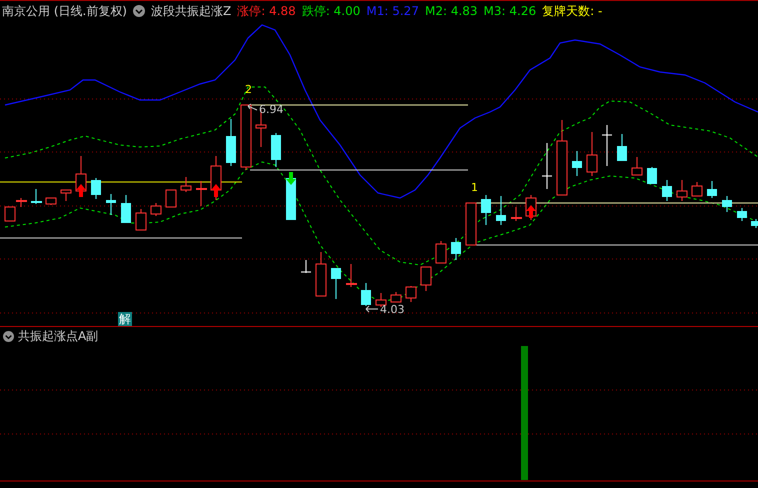  I want to click on sub-panel-title: 共振起涨点A副, so click(58, 336).